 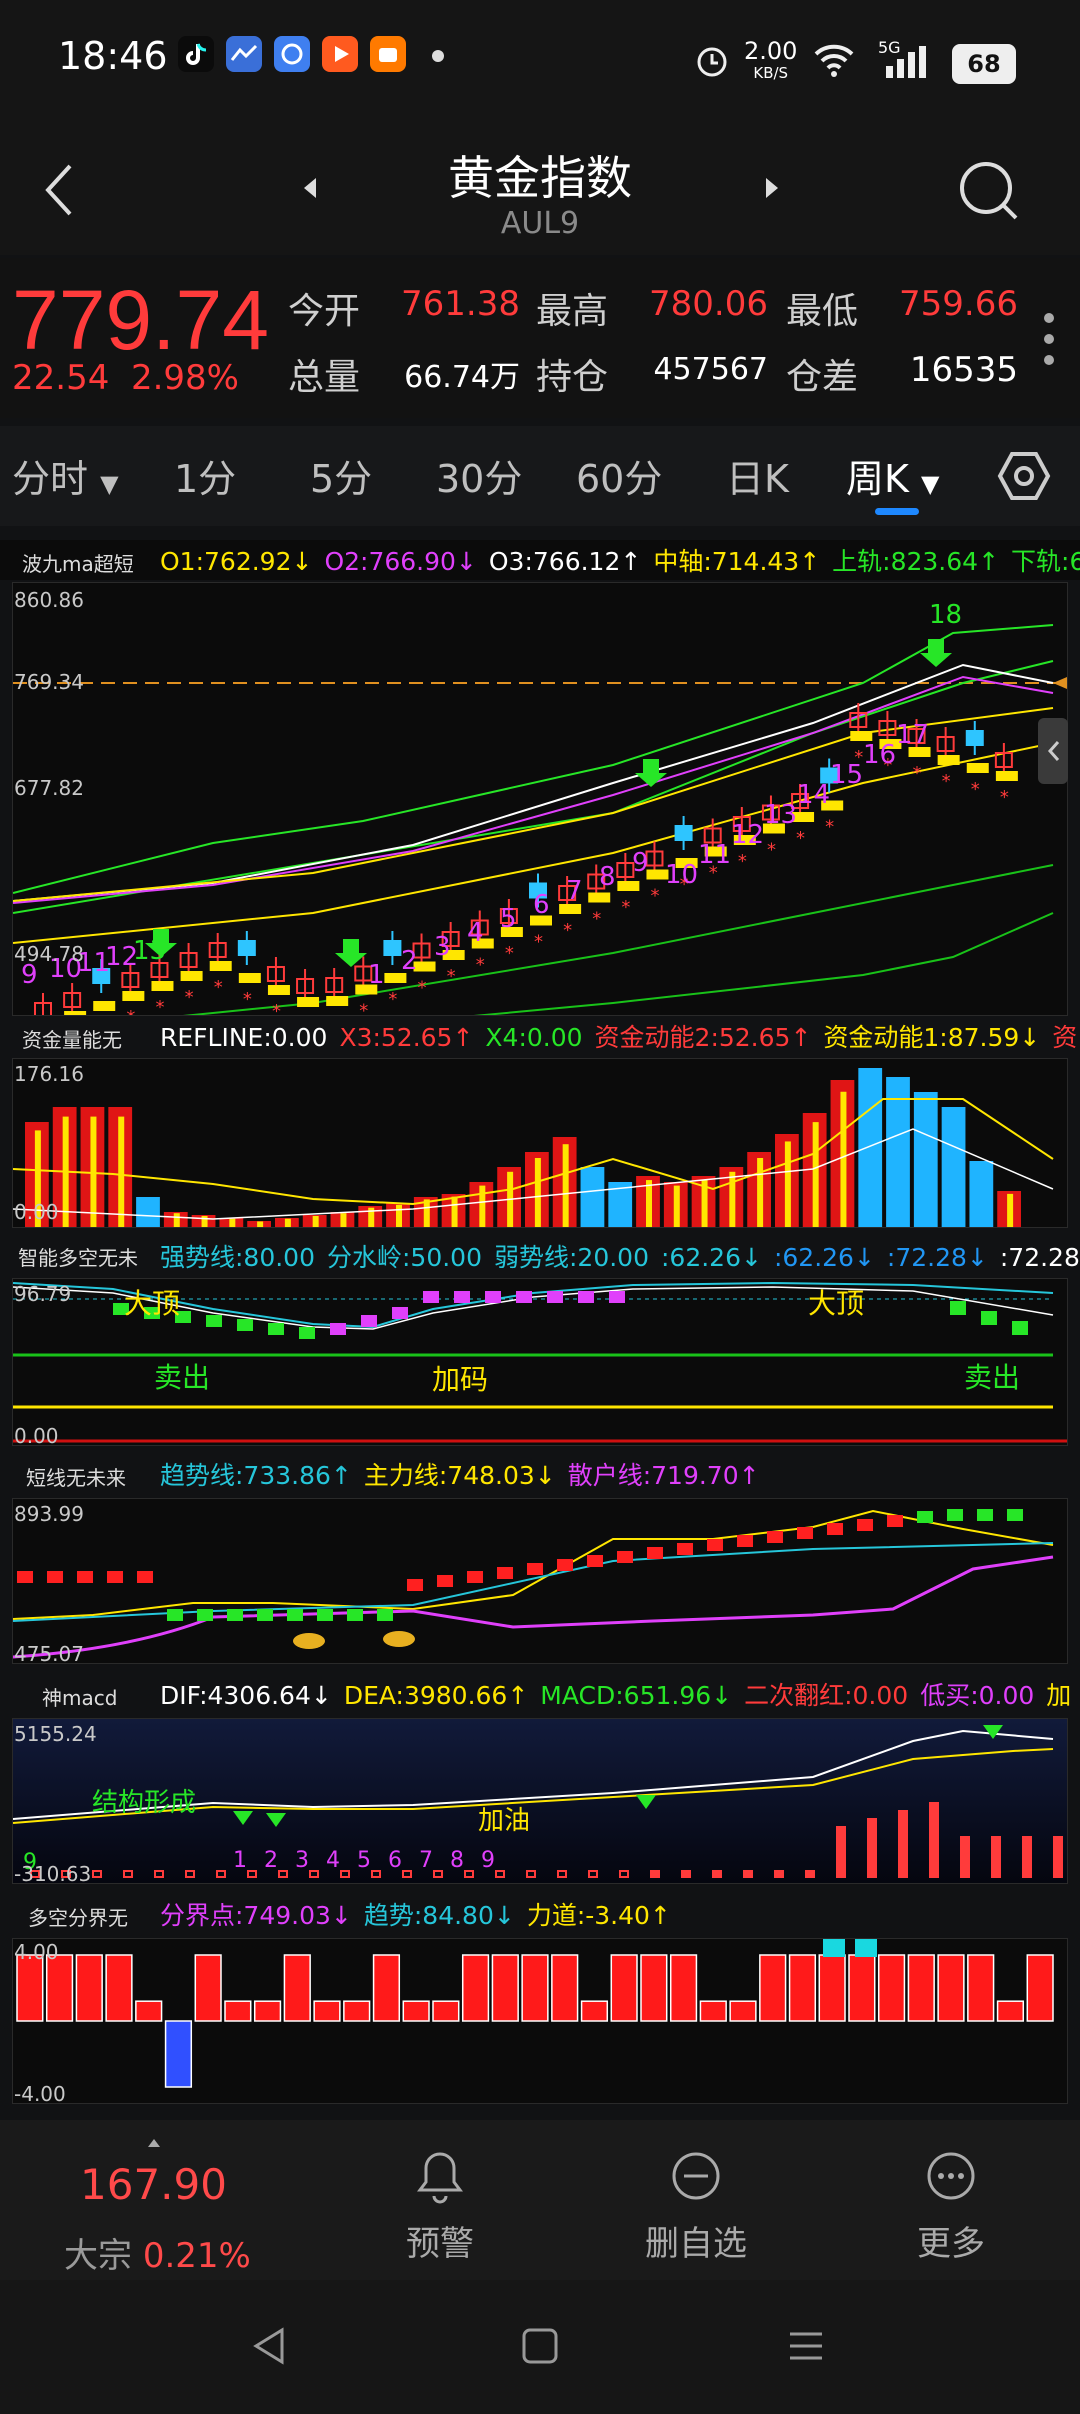 What do you see at coordinates (78, 1256) in the screenshot?
I see `indicator-name: 智能多空无未` at bounding box center [78, 1256].